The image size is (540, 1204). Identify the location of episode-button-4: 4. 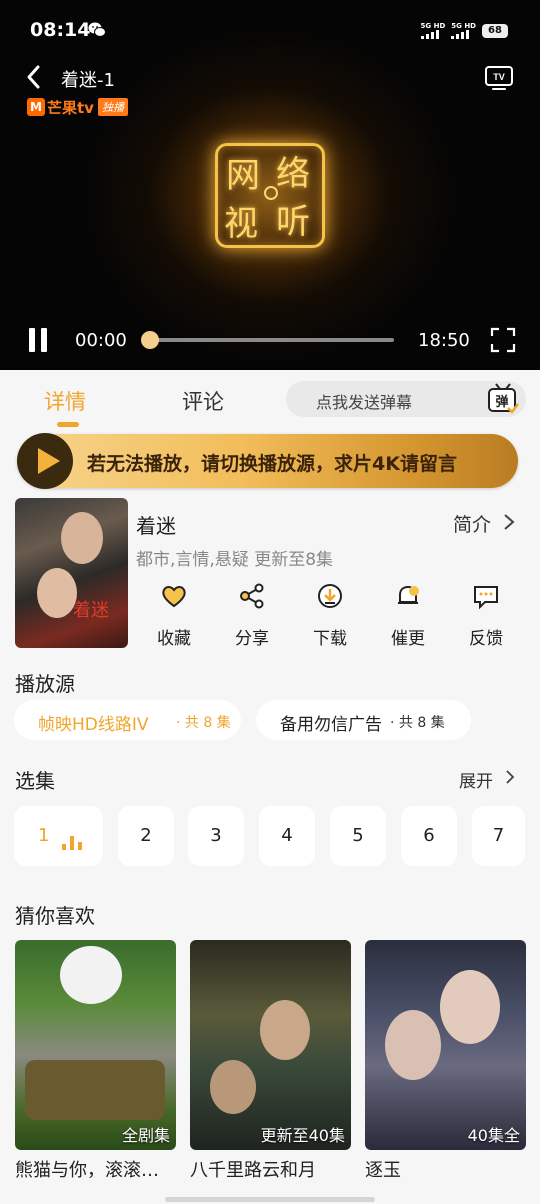
(287, 836).